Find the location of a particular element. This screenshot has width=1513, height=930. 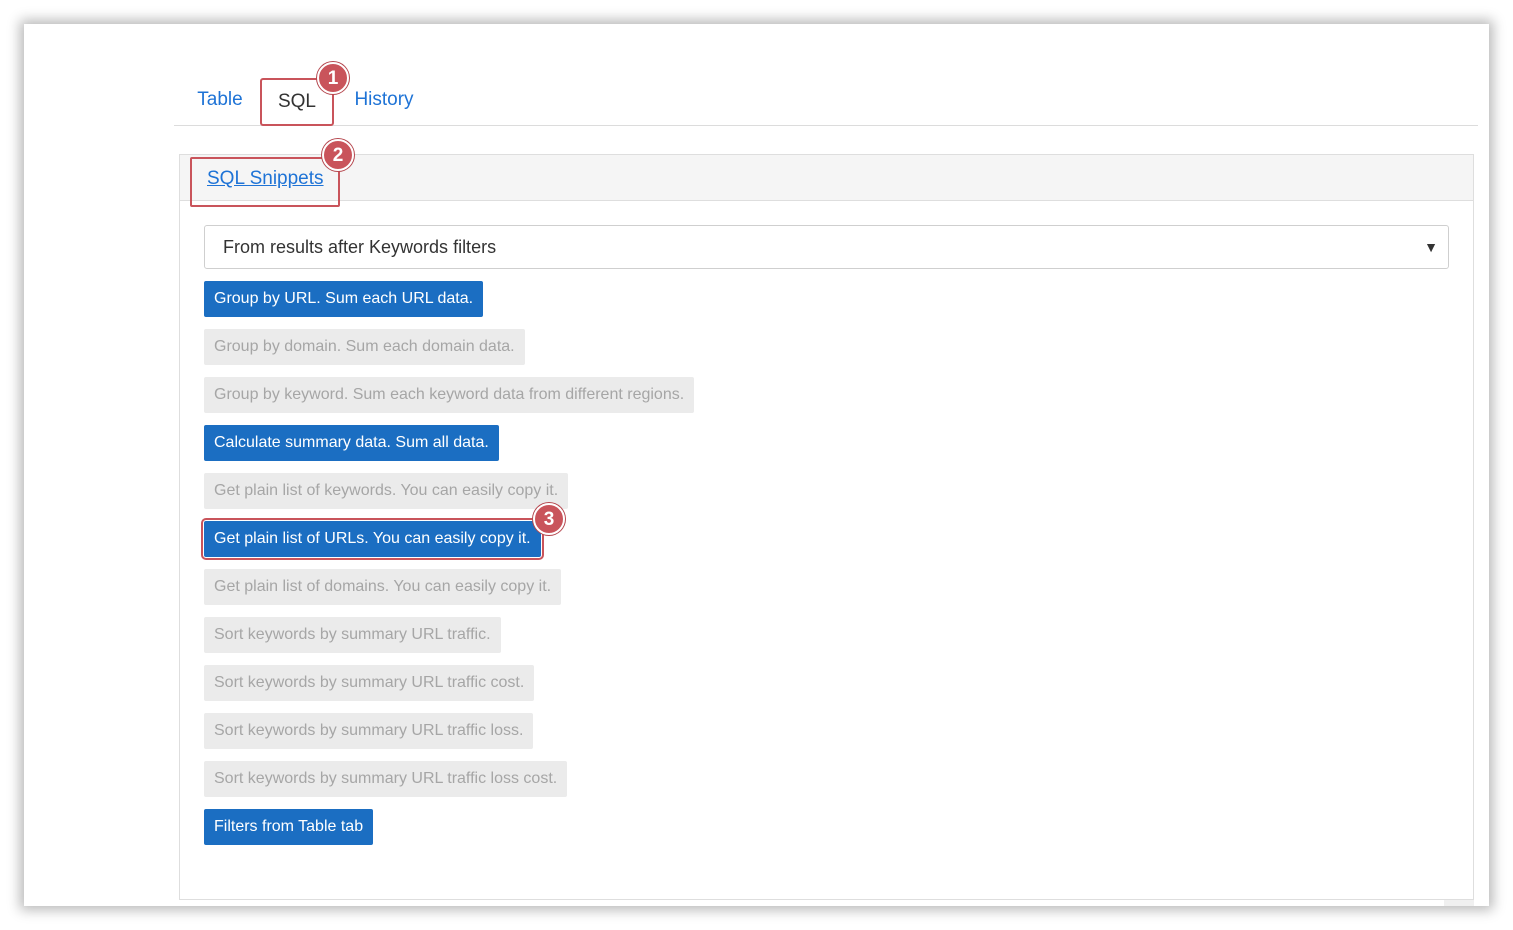

source-select-value: From results after Keywords filters is located at coordinates (360, 247).